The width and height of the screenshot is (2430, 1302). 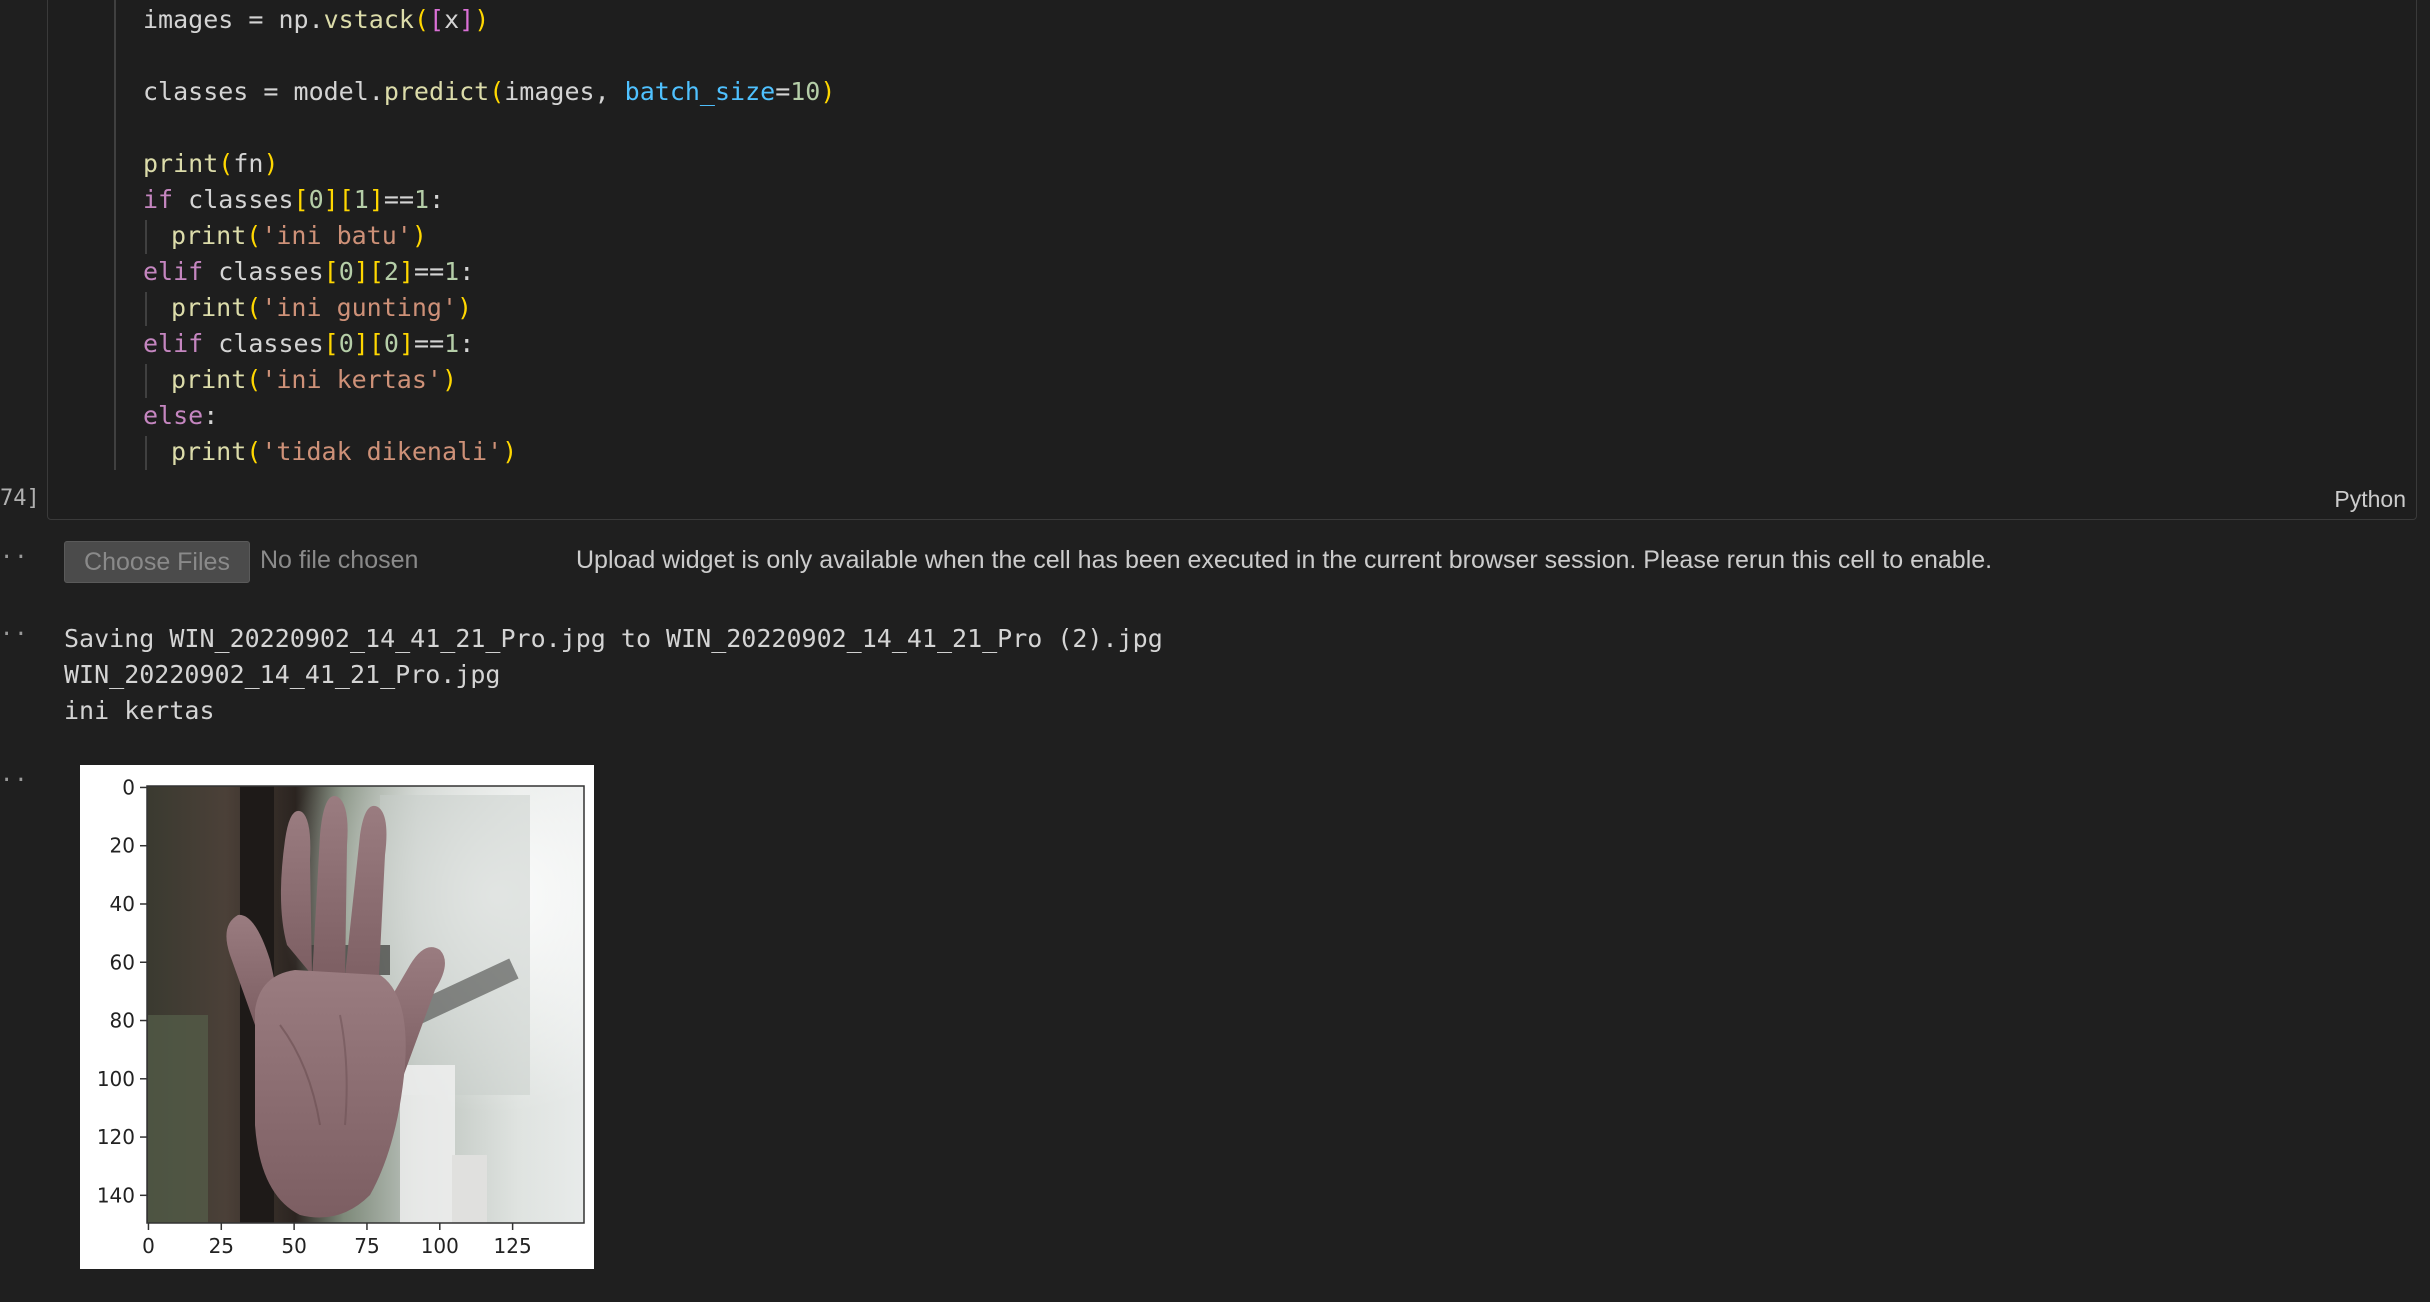 I want to click on y-tick-label: 60, so click(x=122, y=962).